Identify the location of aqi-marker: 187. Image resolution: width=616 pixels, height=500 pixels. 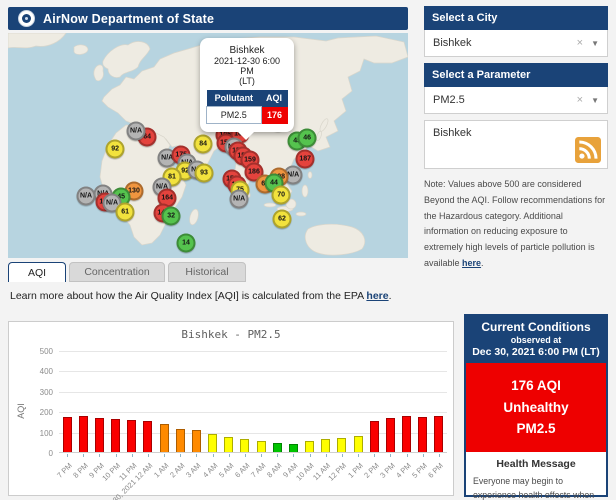
(305, 159).